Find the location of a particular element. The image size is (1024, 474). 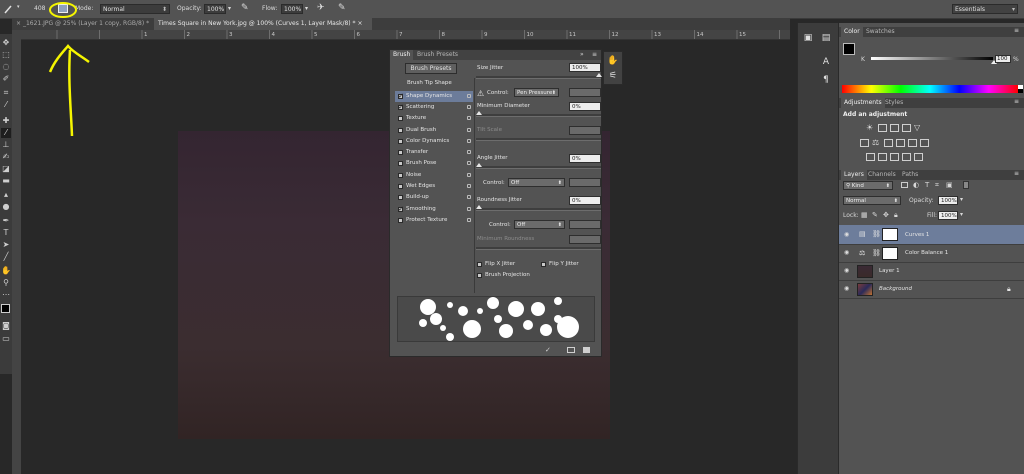

workspace-switcher: Essentials ▾ is located at coordinates (985, 9).